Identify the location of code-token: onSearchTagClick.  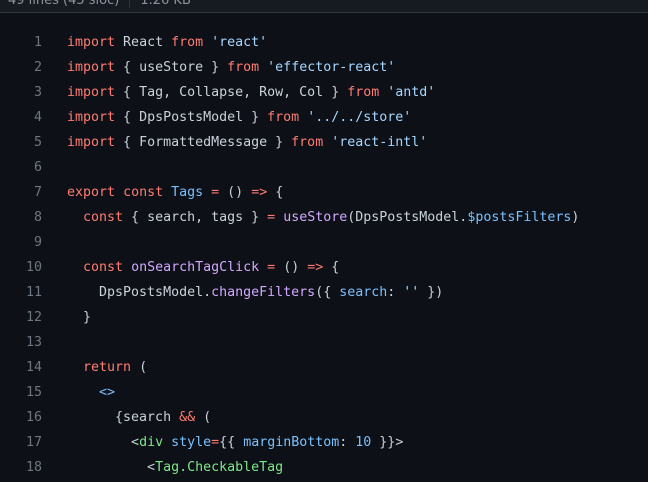
(195, 267).